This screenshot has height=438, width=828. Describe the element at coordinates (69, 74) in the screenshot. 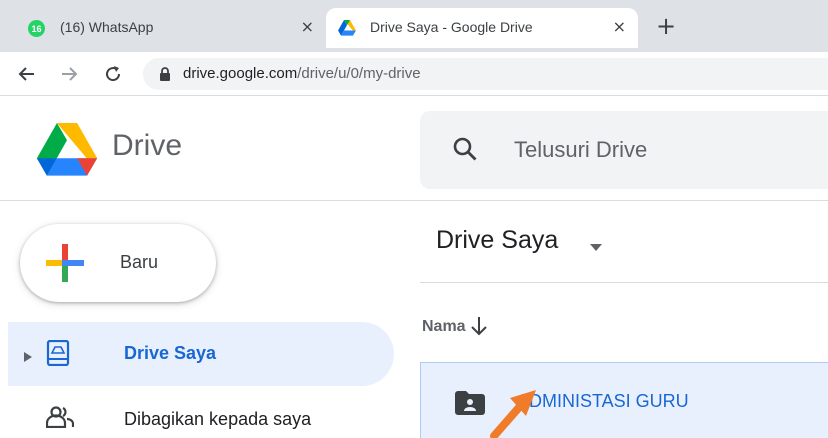

I see `forward-arrow-icon` at that location.